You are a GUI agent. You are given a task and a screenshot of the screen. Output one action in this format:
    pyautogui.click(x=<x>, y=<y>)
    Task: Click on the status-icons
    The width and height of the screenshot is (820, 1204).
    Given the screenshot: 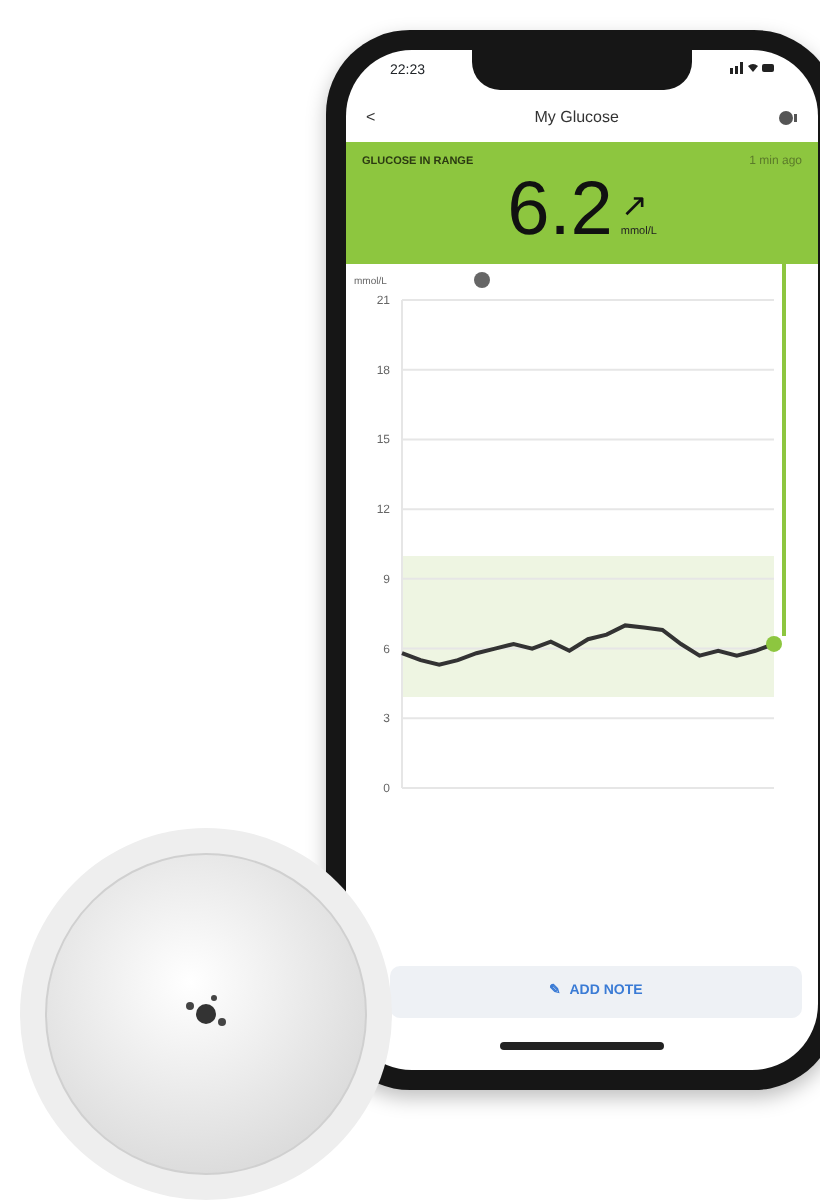 What is the action you would take?
    pyautogui.click(x=752, y=68)
    